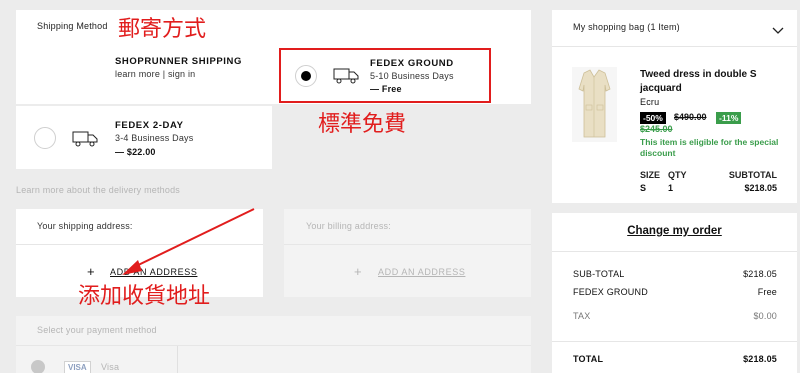 The width and height of the screenshot is (800, 373). What do you see at coordinates (650, 102) in the screenshot?
I see `product-color: Ecru` at bounding box center [650, 102].